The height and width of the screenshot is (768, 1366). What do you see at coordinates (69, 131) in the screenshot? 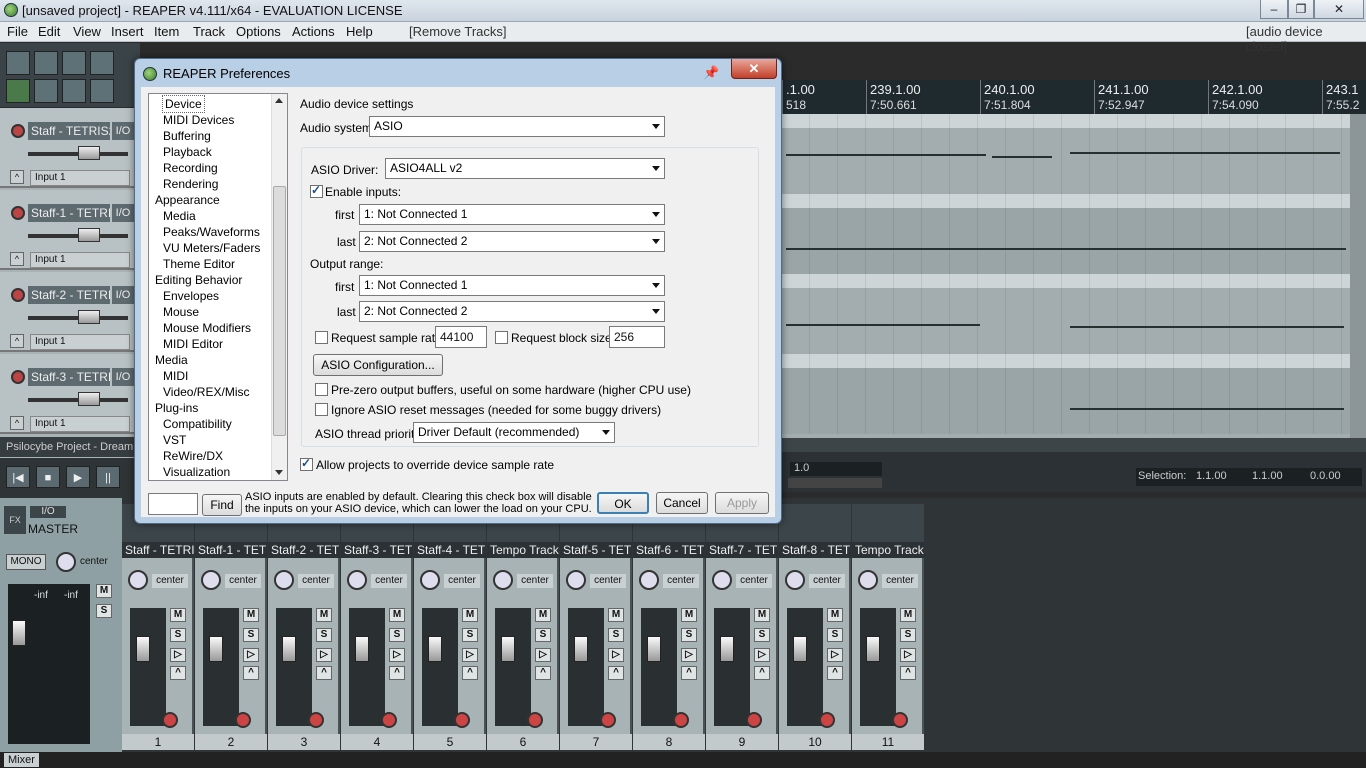
I see `track-name: Staff - TETRIS2` at bounding box center [69, 131].